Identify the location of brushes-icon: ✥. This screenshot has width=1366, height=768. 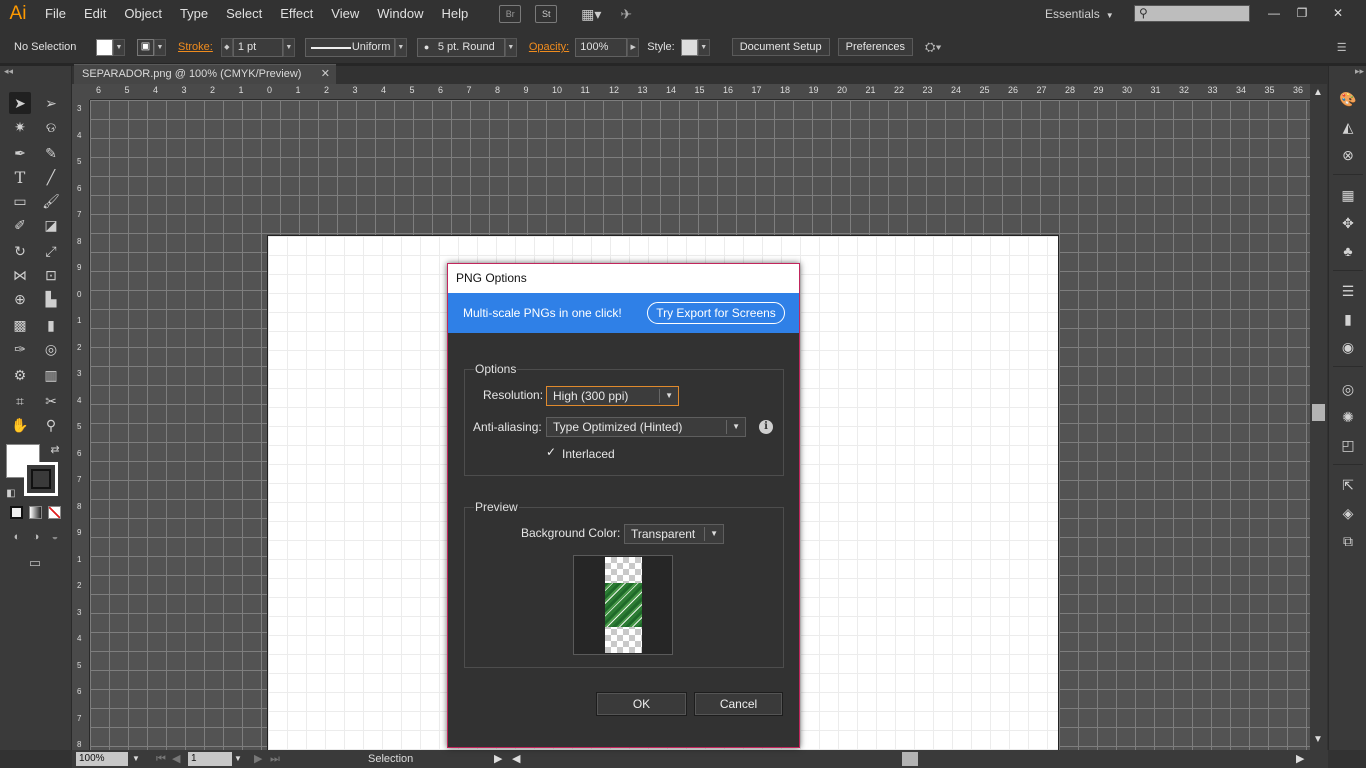
(1348, 223).